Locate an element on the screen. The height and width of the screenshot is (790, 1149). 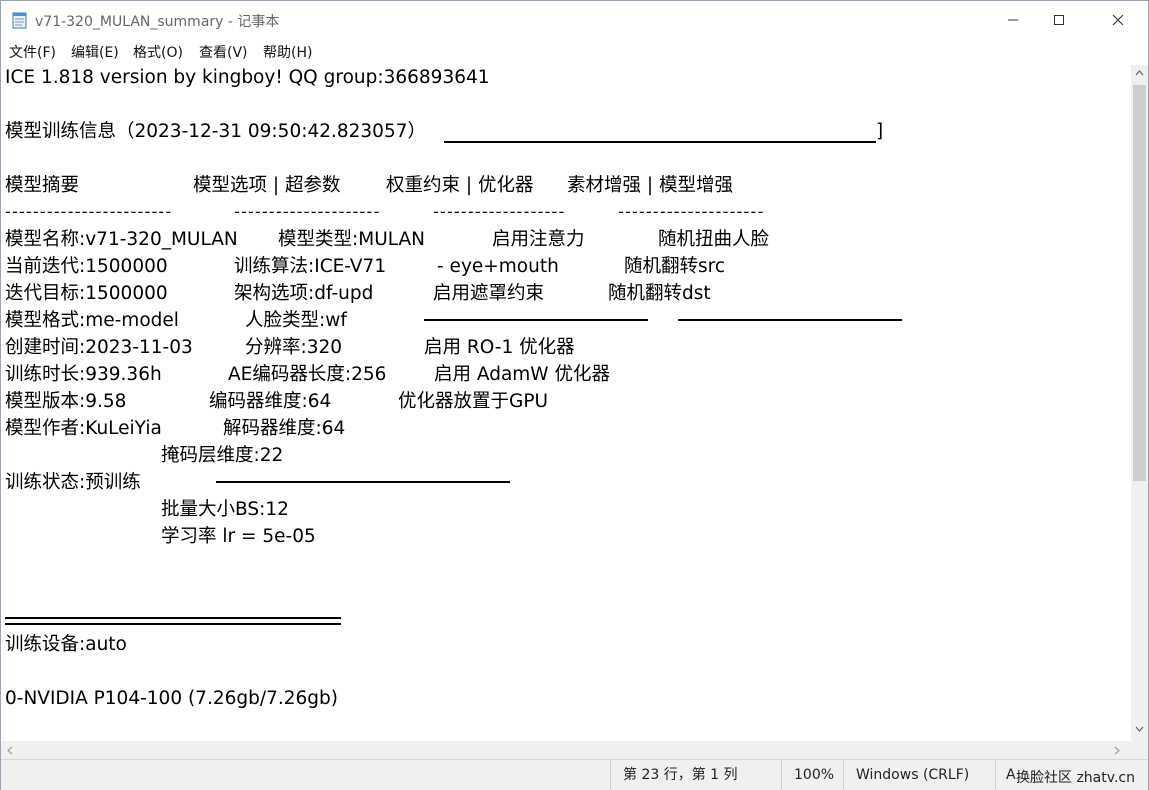
mask-dims: 掩码层维度:22 is located at coordinates (222, 455).